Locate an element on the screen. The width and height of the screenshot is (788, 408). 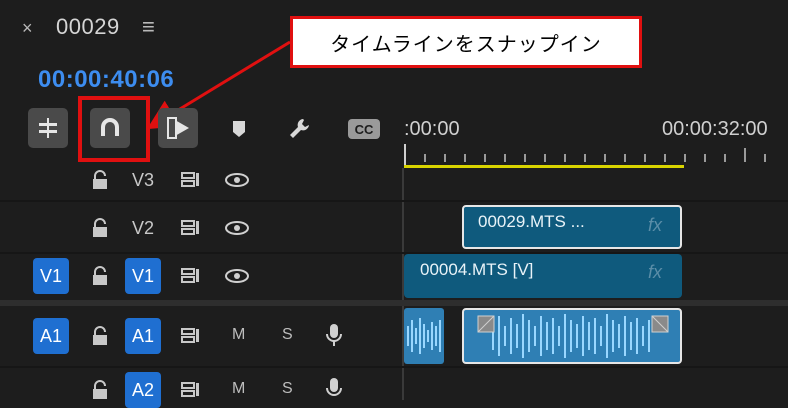
track-target-a2: A2 is located at coordinates (143, 390).